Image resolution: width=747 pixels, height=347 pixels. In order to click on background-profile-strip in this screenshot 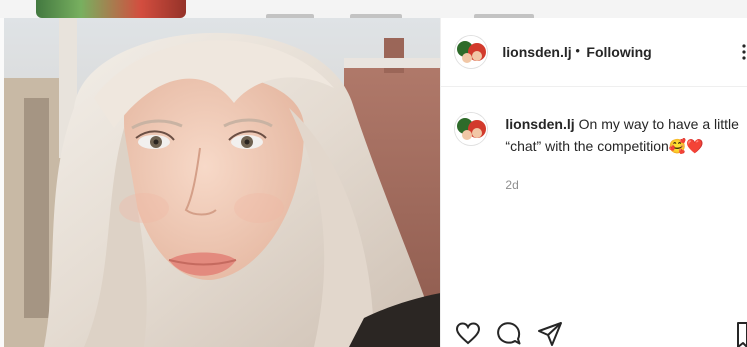, I will do `click(373, 9)`.